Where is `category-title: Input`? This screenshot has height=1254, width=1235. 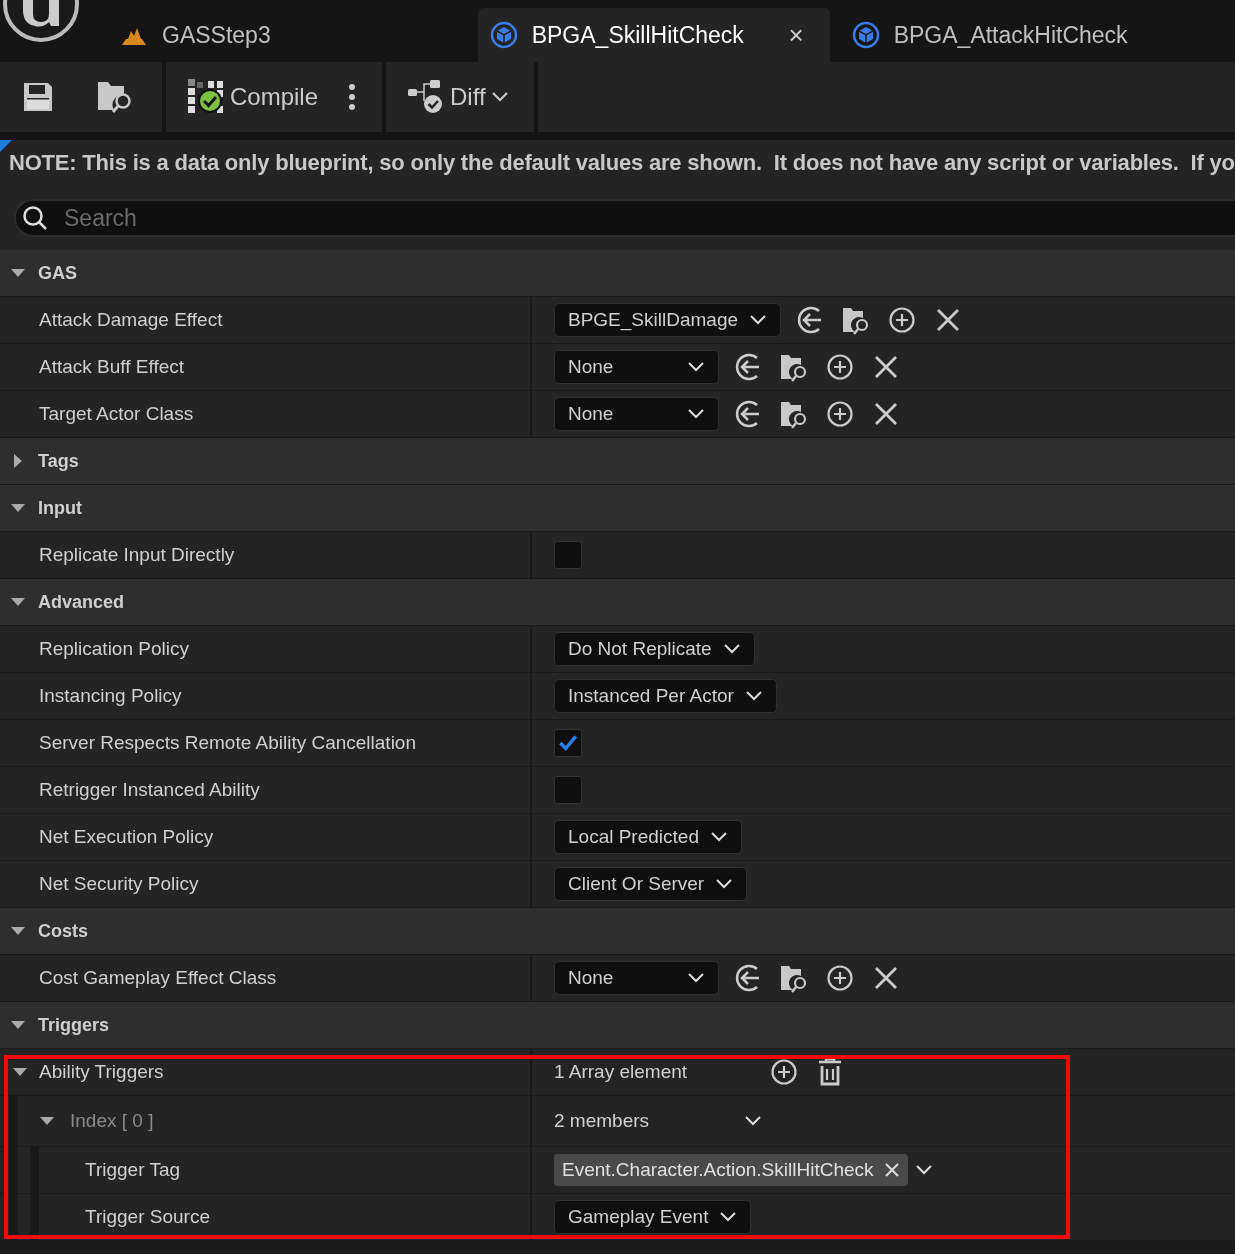 category-title: Input is located at coordinates (60, 508).